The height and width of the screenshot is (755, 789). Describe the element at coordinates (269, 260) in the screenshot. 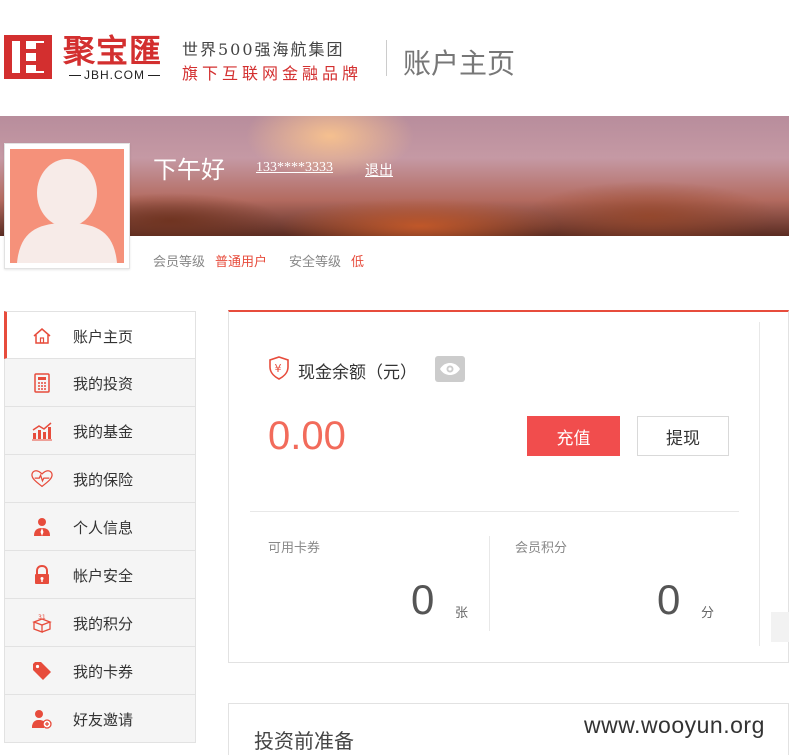

I see `member-info: 会员等级 普通用户 安全等级低` at that location.